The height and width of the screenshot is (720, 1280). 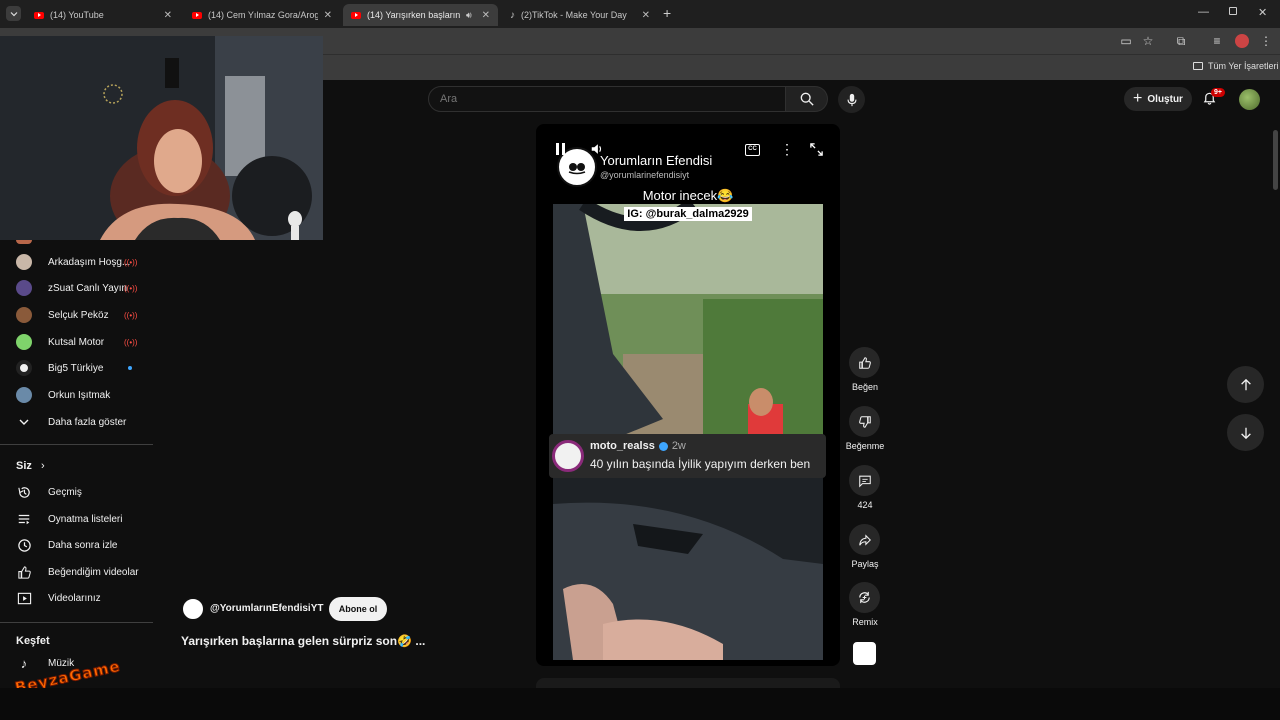 I want to click on dislike-label: Beğenme, so click(x=865, y=446).